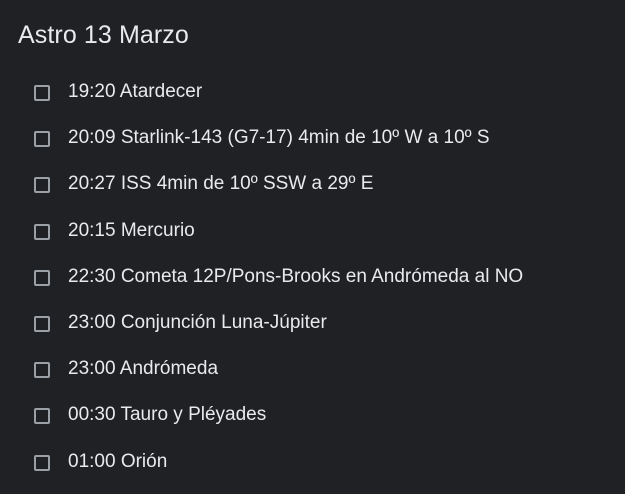 The width and height of the screenshot is (625, 494). What do you see at coordinates (103, 35) in the screenshot?
I see `note-title: Astro 13 Marzo` at bounding box center [103, 35].